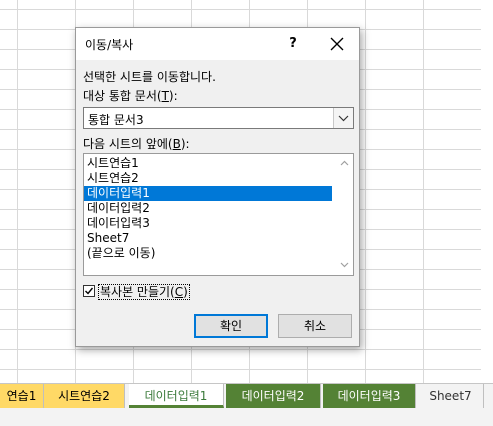 This screenshot has width=493, height=426. What do you see at coordinates (179, 292) in the screenshot?
I see `create-copy-accesskey: C` at bounding box center [179, 292].